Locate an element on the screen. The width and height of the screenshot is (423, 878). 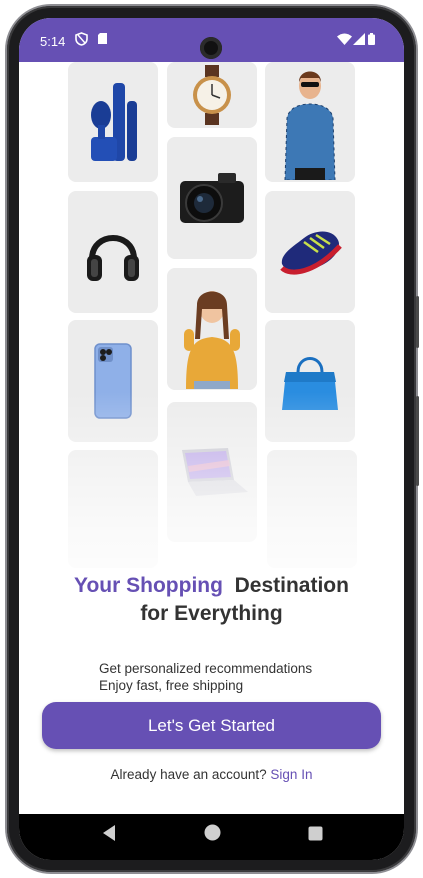
product-tile-headphones is located at coordinates (113, 252).